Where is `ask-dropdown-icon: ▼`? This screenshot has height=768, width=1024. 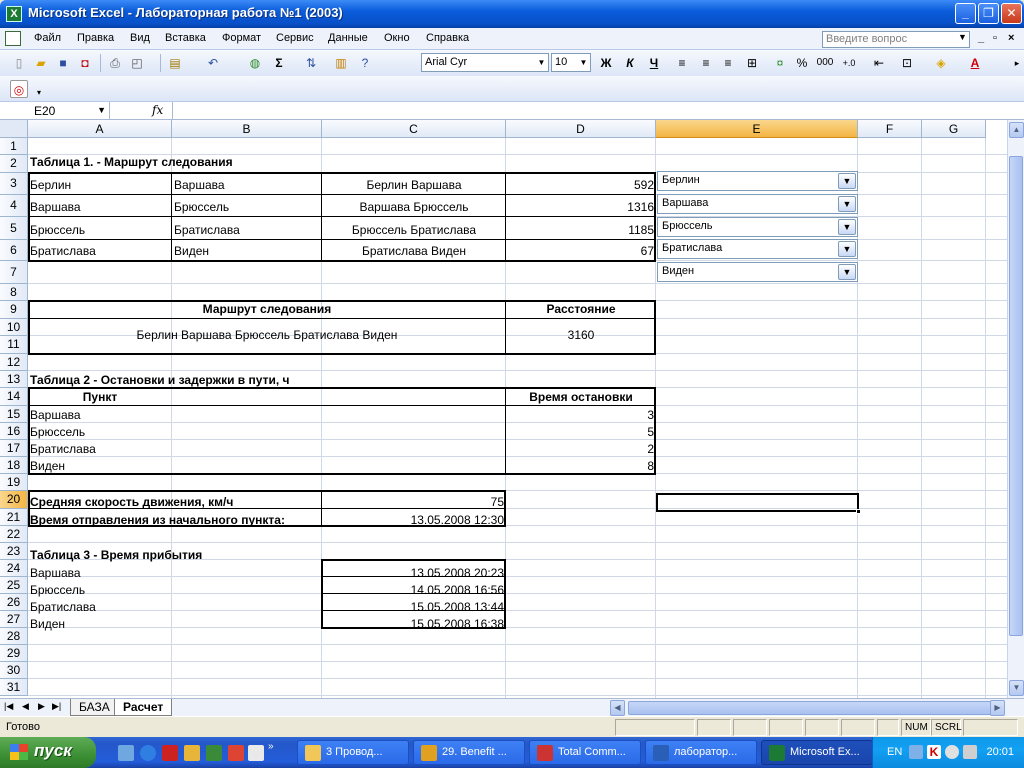
ask-dropdown-icon: ▼ is located at coordinates (962, 37).